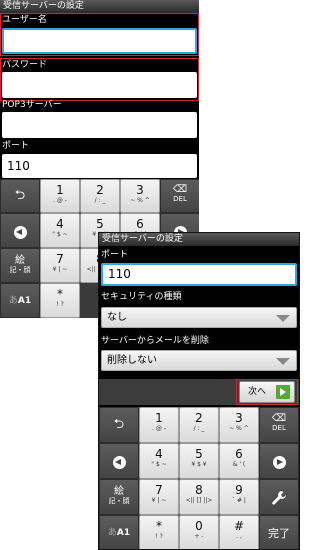  What do you see at coordinates (141, 297) in the screenshot?
I see `security-type-label: セキュリティの種類` at bounding box center [141, 297].